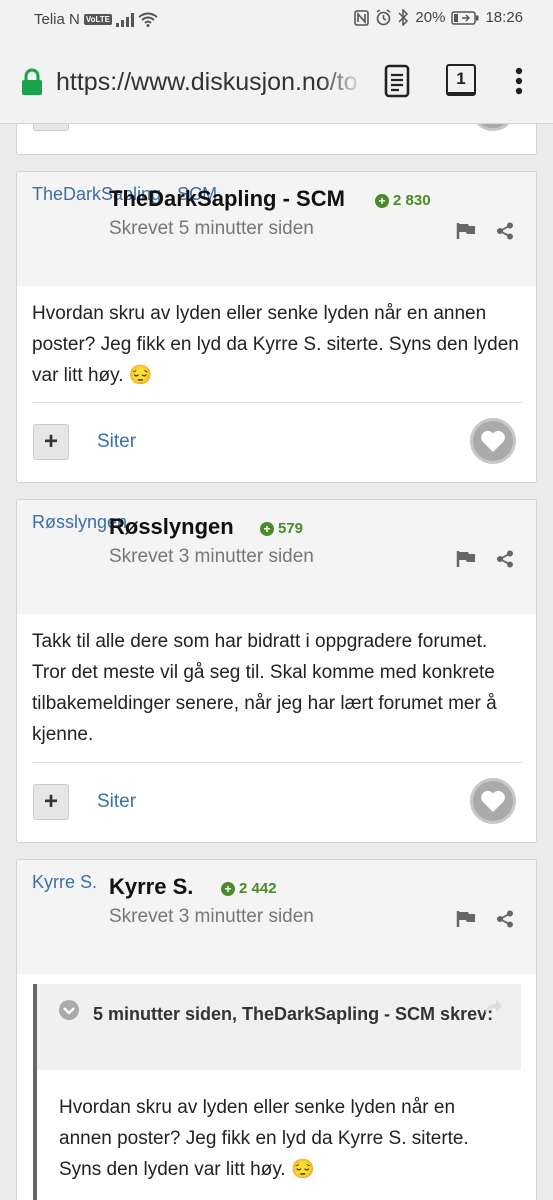  What do you see at coordinates (98, 19) in the screenshot?
I see `volte-badge: VoLTE` at bounding box center [98, 19].